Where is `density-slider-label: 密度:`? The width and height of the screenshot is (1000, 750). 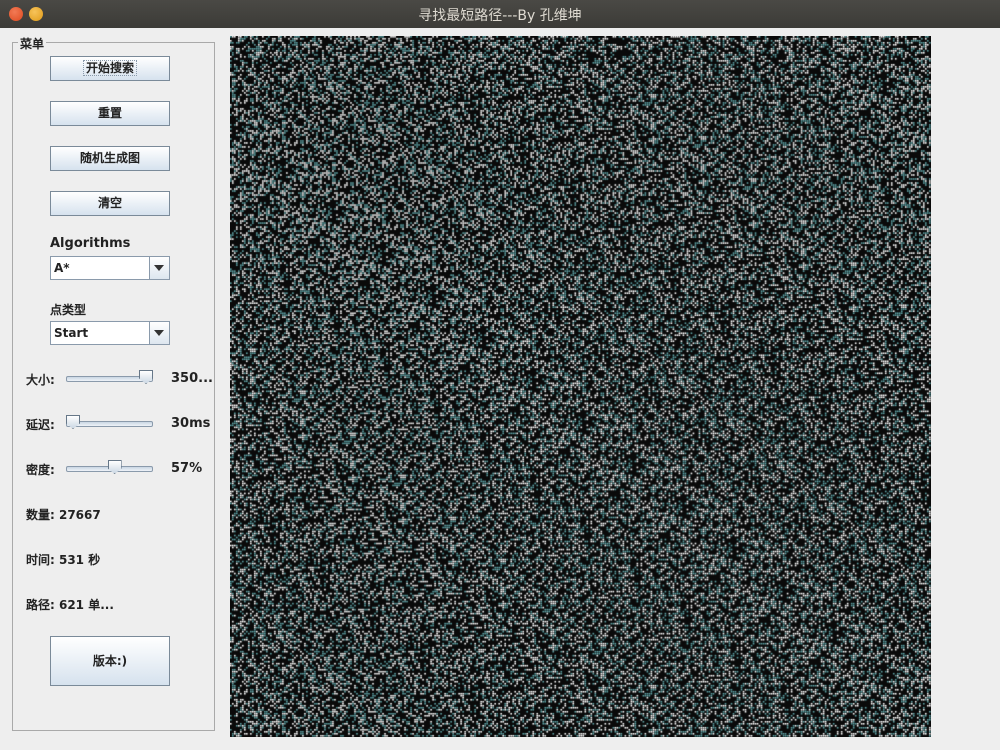
density-slider-label: 密度: is located at coordinates (40, 470).